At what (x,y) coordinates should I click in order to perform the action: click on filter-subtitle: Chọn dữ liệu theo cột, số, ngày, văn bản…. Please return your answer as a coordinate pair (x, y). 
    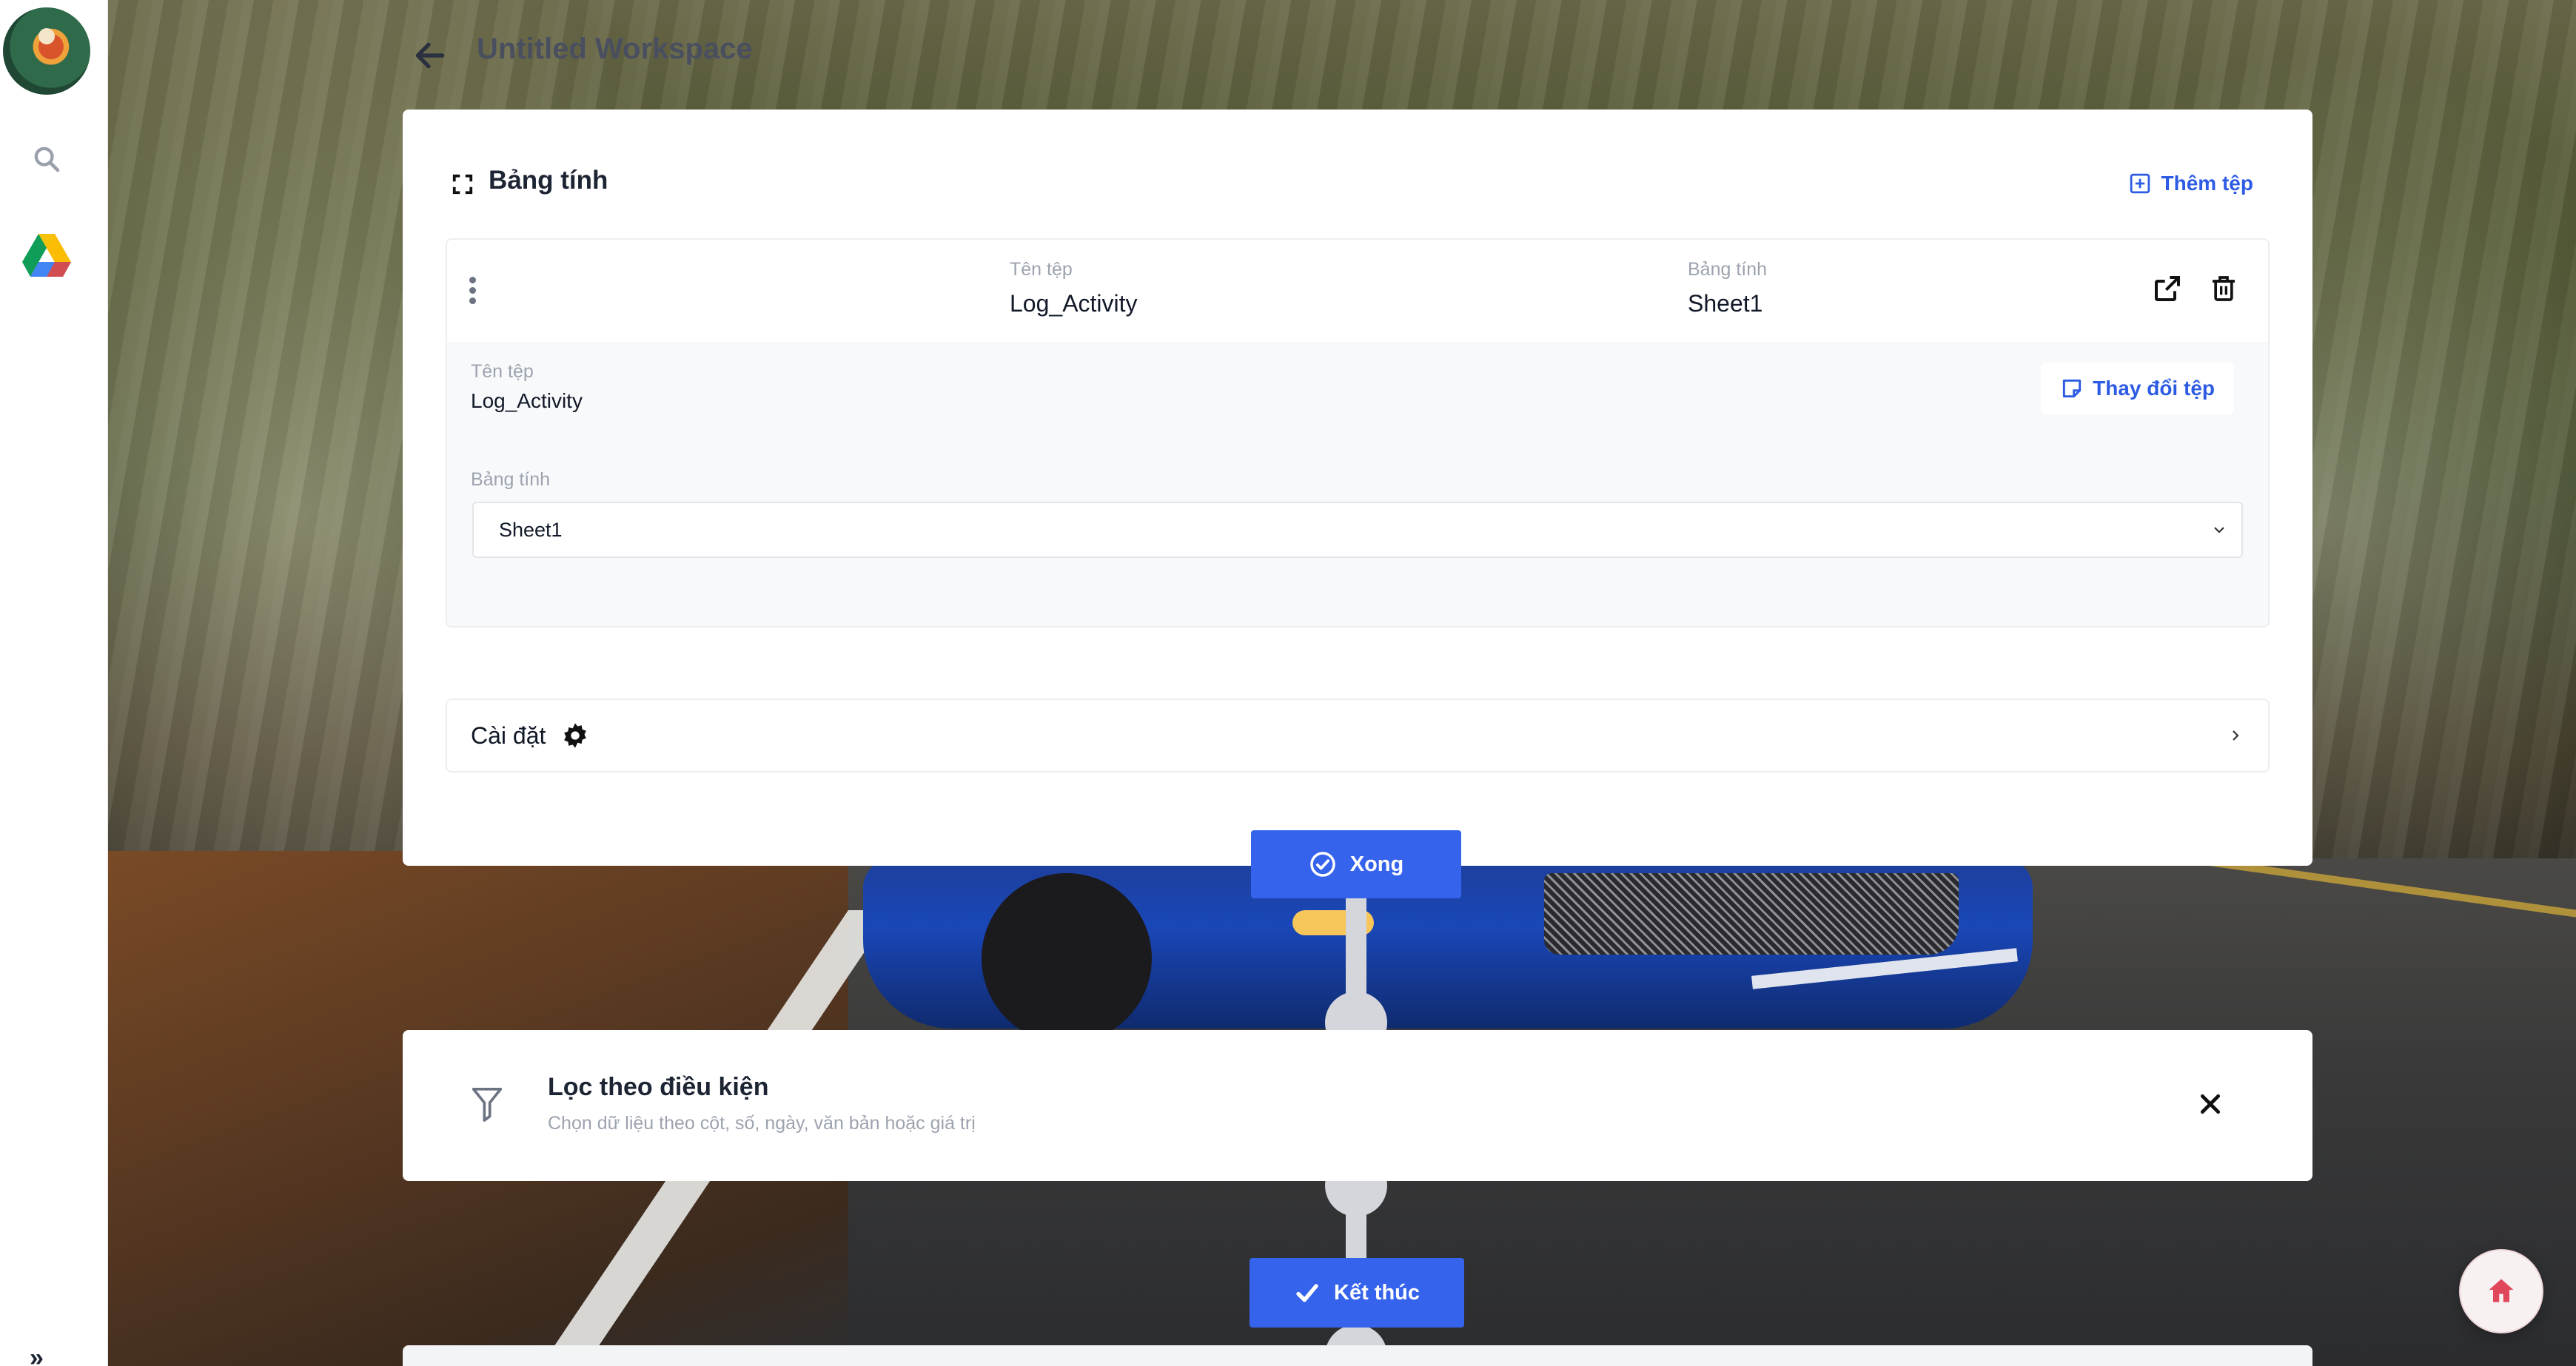
    Looking at the image, I should click on (762, 1123).